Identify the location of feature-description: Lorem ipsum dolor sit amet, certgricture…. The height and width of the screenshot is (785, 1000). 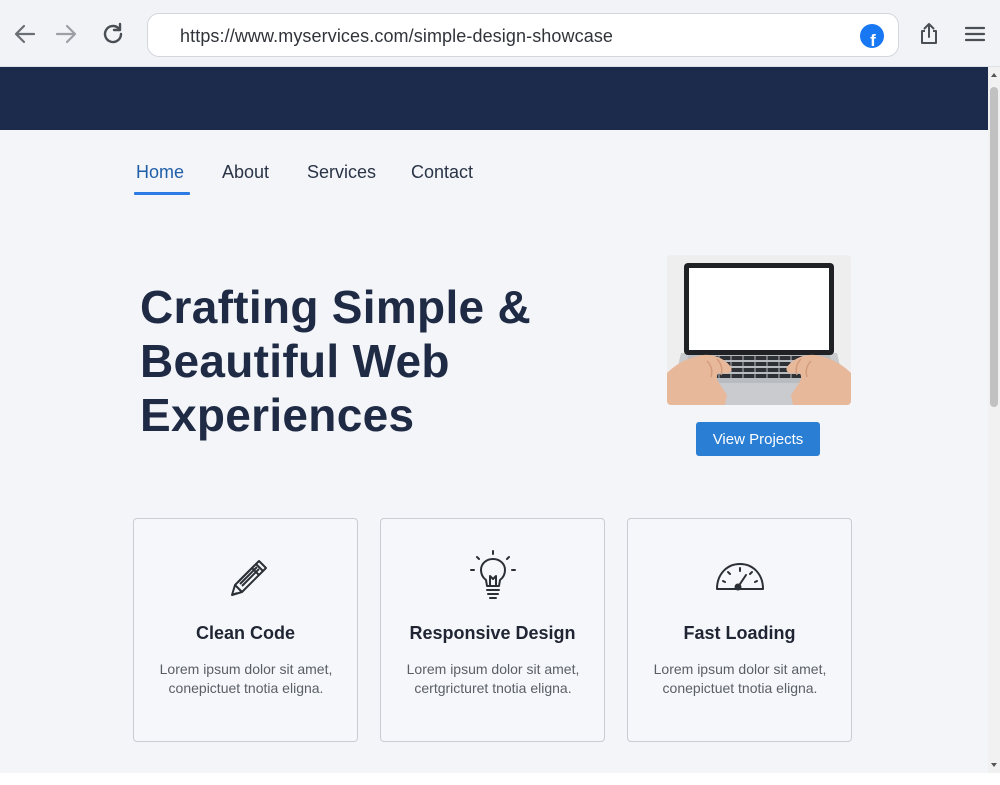
(493, 678).